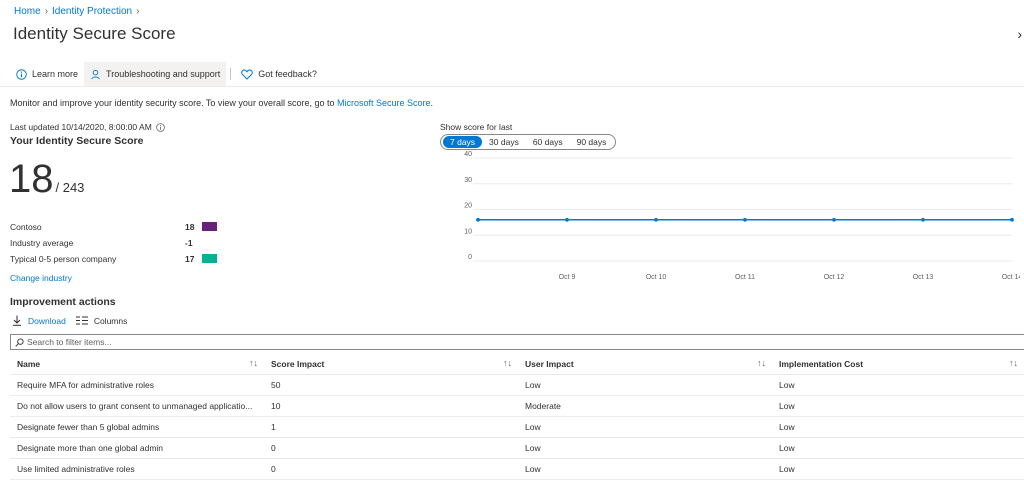  I want to click on comparison-row-typical-company: Typical 0-5 person company 17, so click(115, 260).